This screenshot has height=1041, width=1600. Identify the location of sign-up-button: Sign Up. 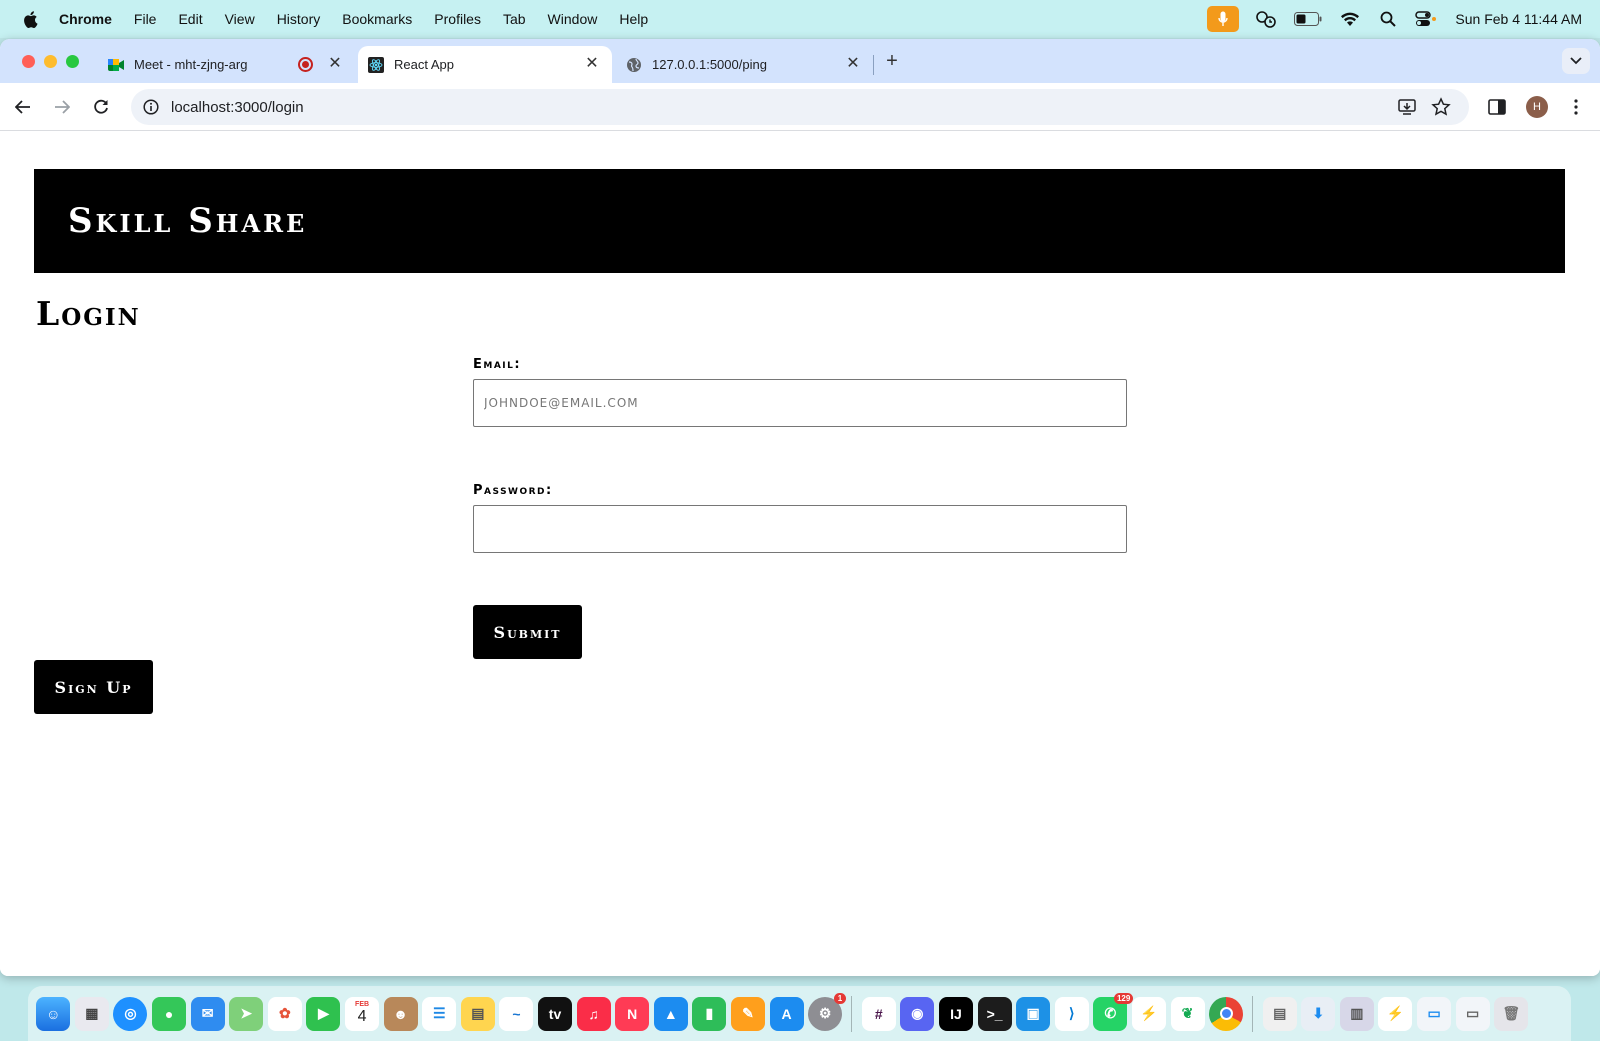
(93, 687).